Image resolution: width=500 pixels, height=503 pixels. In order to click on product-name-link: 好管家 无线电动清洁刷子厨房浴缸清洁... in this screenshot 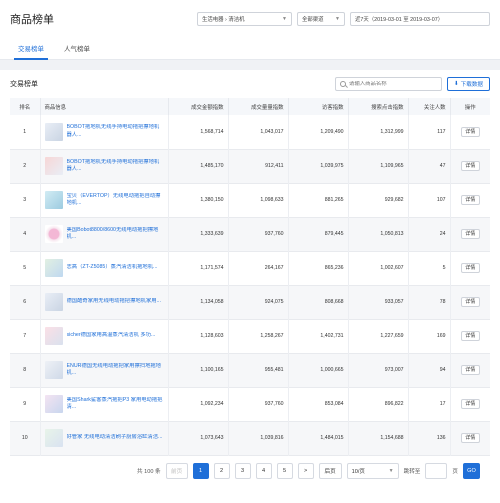, I will do `click(115, 437)`.